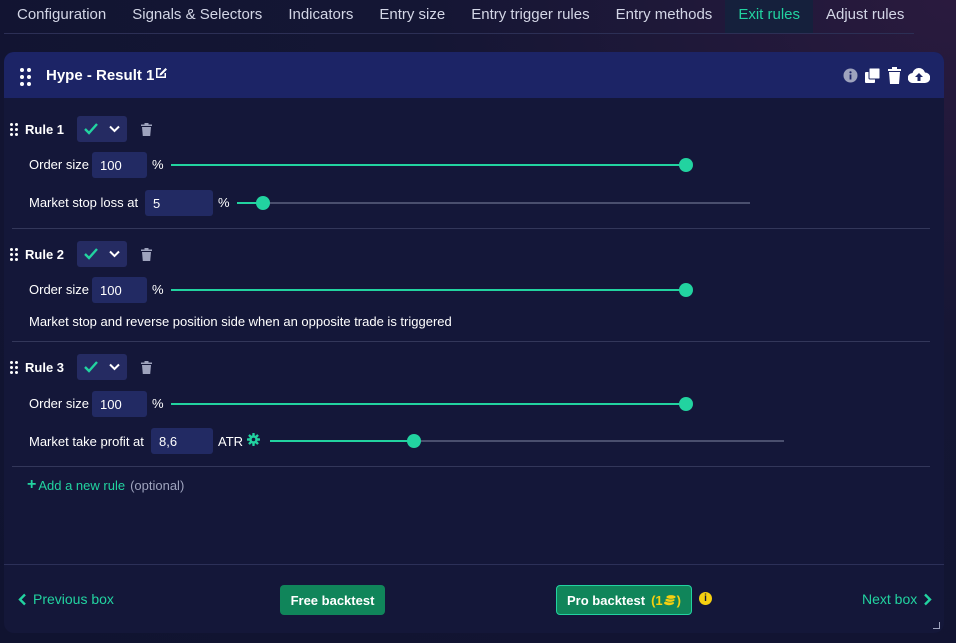 The height and width of the screenshot is (643, 956). I want to click on rule-3-header: Rule 3, so click(81, 367).